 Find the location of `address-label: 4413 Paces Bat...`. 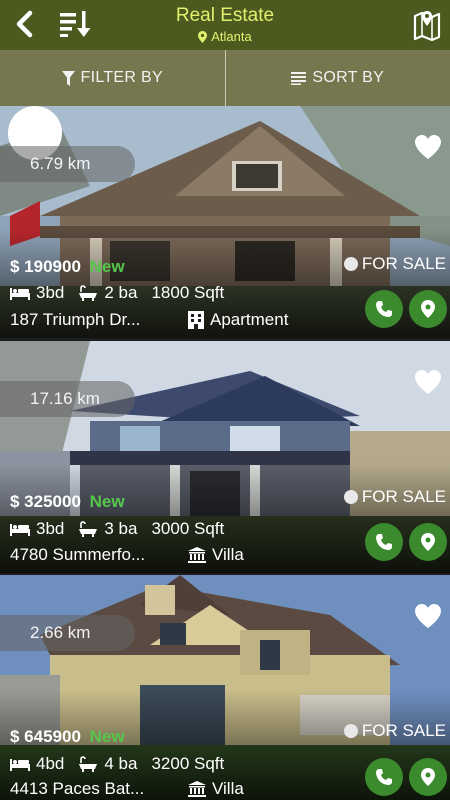

address-label: 4413 Paces Bat... is located at coordinates (77, 788).